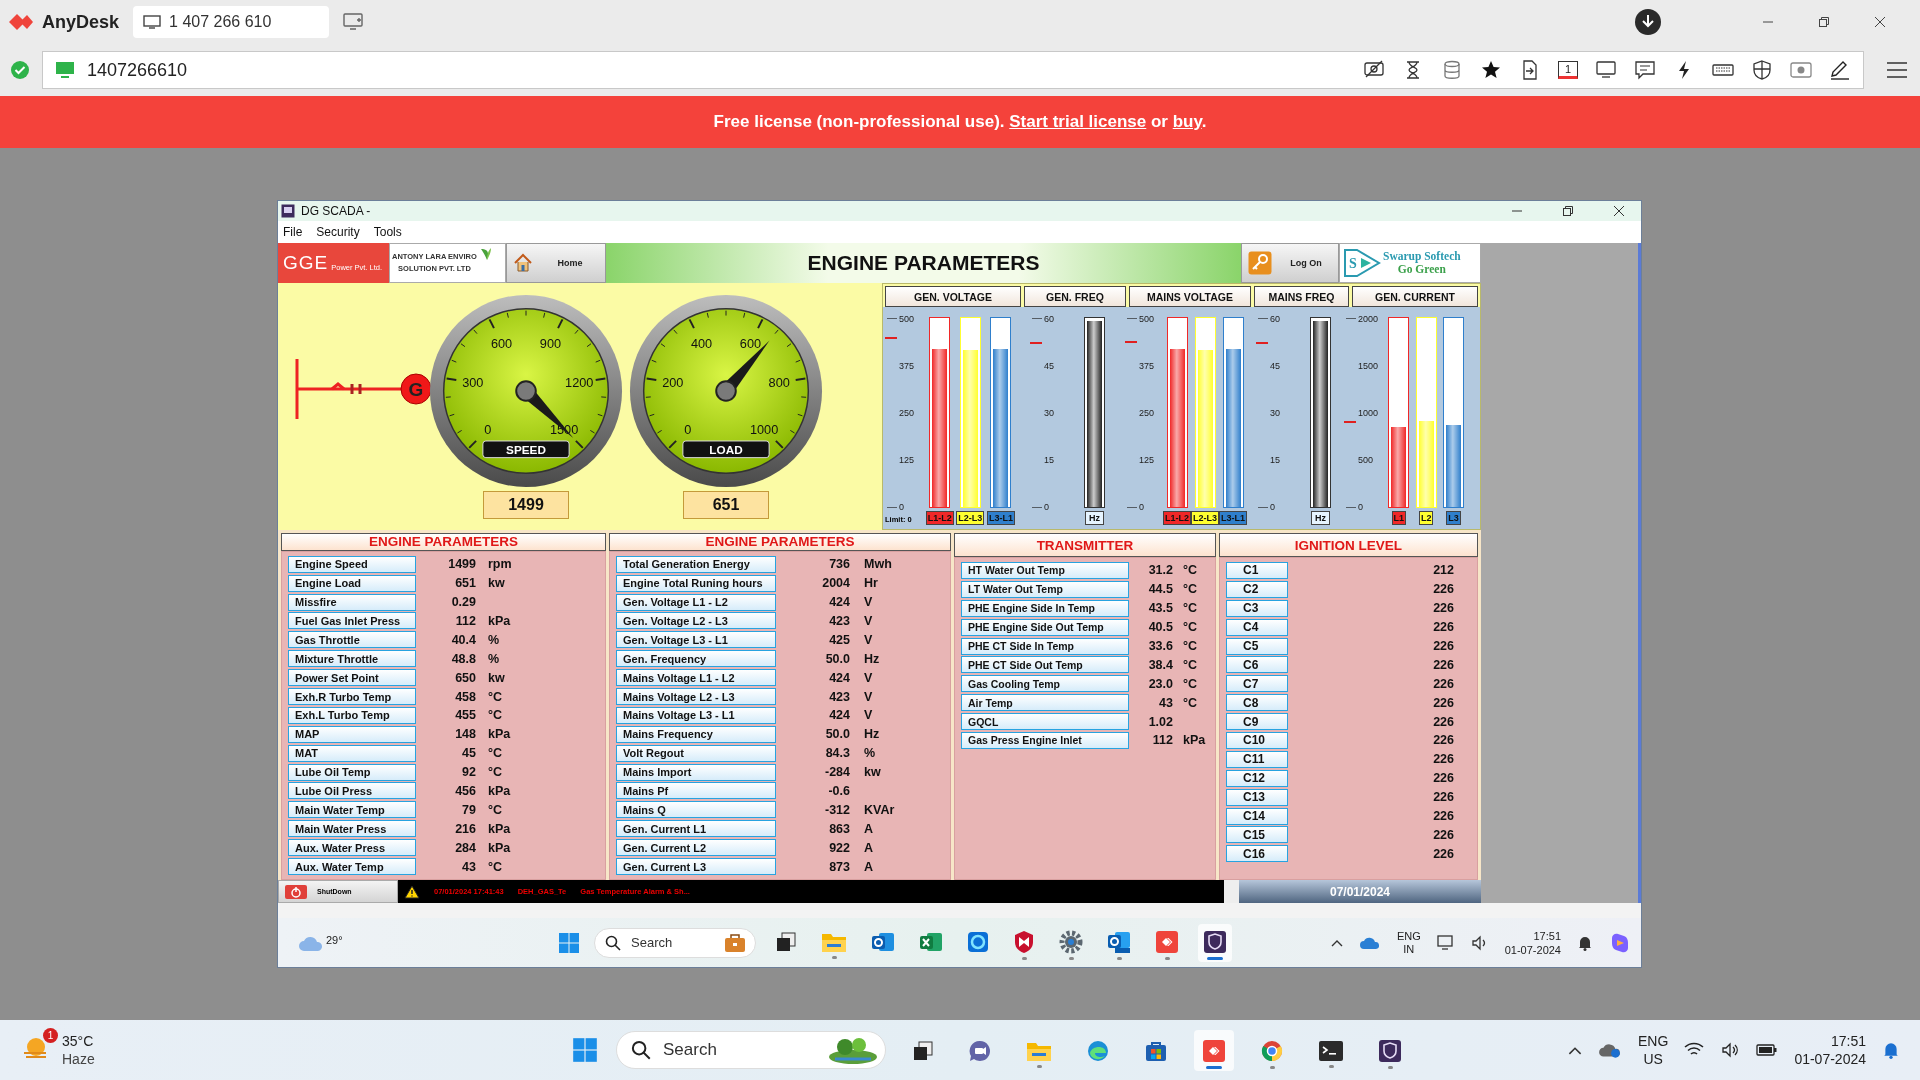  Describe the element at coordinates (352, 715) in the screenshot. I see `parameter-label: Exh.L Turbo Temp` at that location.